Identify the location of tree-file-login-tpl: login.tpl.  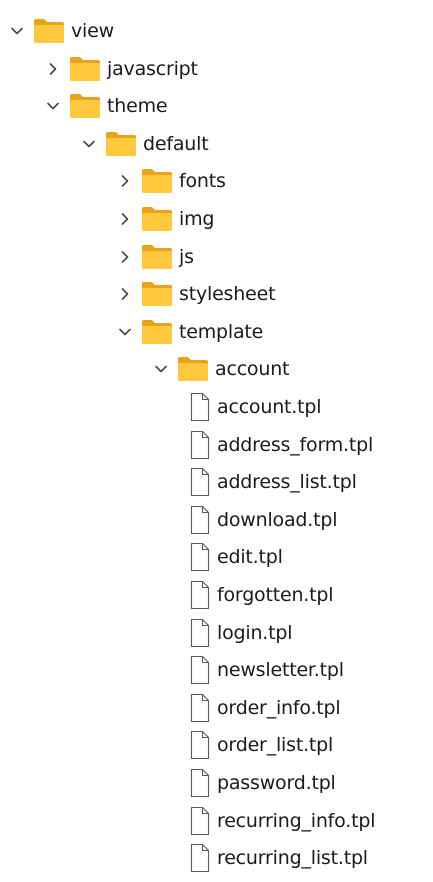
(241, 633).